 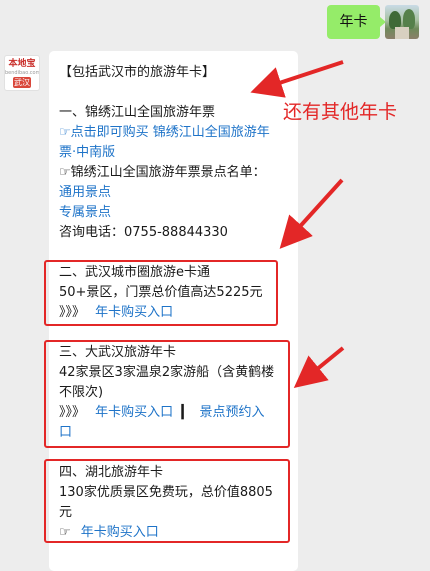 I want to click on arrow-to-section2, so click(x=311, y=213).